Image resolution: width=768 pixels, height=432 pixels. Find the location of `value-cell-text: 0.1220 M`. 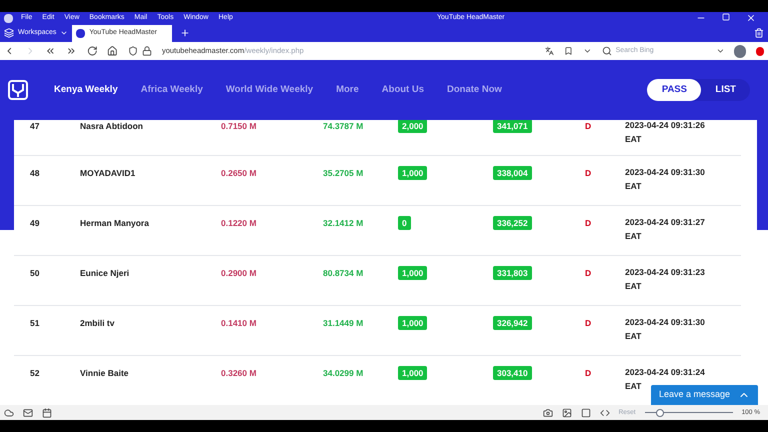

value-cell-text: 0.1220 M is located at coordinates (239, 223).